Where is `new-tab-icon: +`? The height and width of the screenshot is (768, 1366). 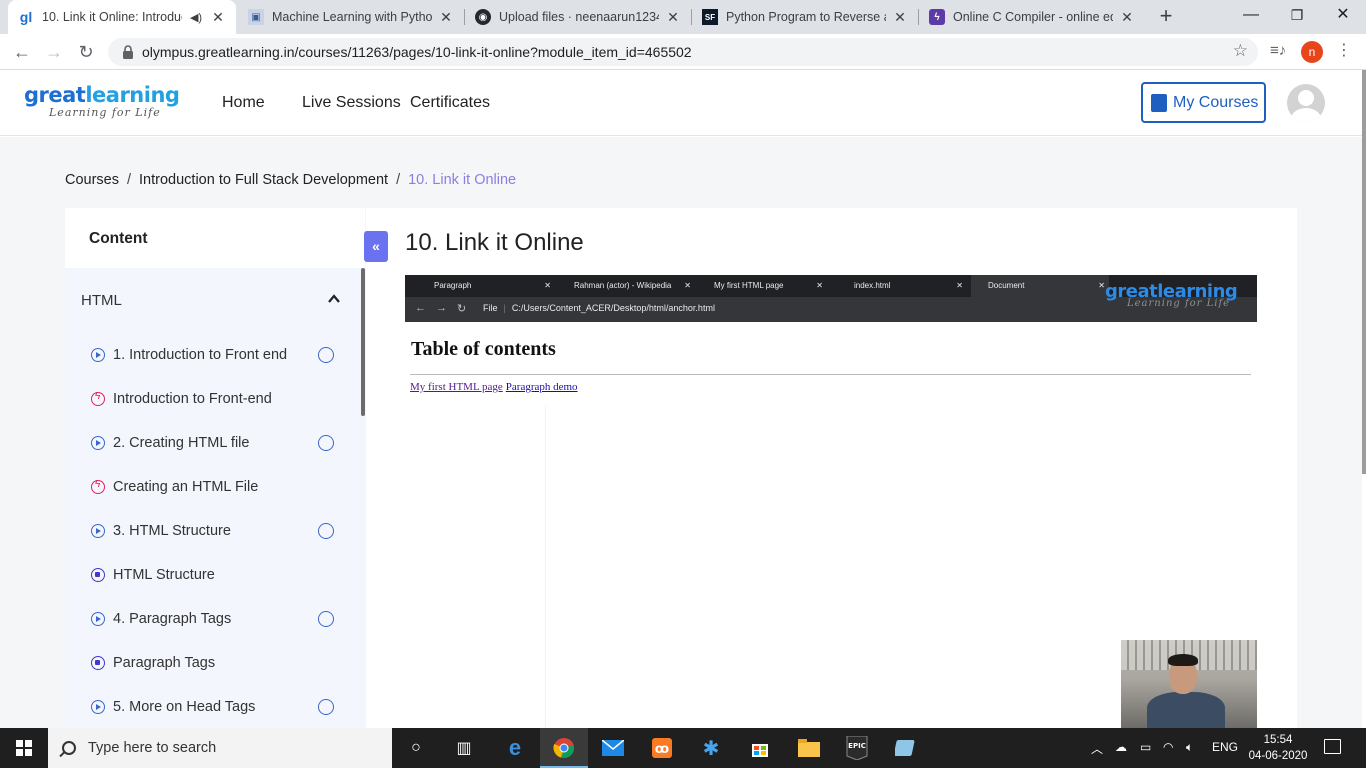 new-tab-icon: + is located at coordinates (1166, 17).